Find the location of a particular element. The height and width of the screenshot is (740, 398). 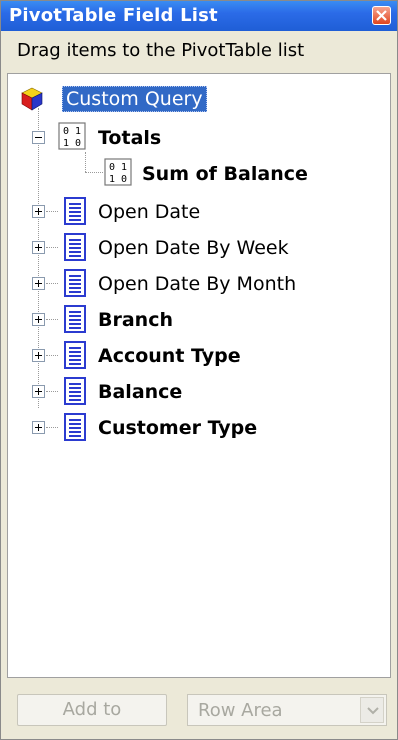

tree-item-field: Open Date By Week is located at coordinates (200, 247).